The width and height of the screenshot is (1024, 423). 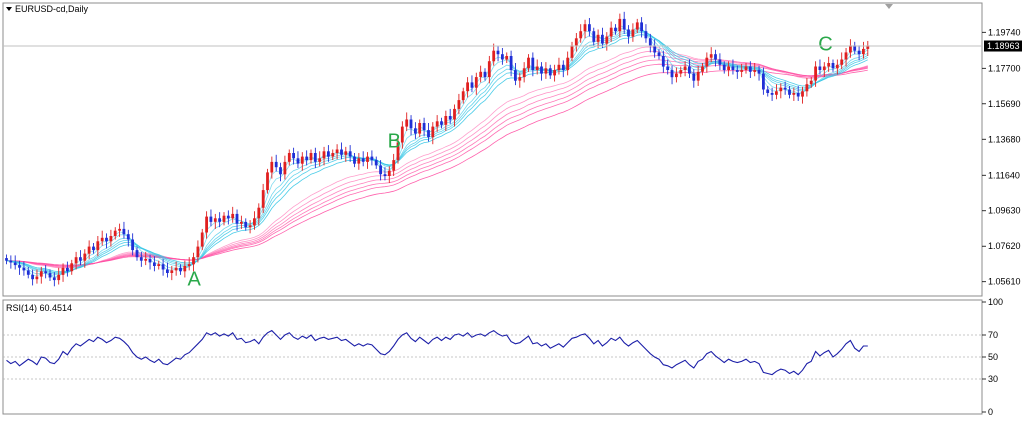 I want to click on rsi-tick-label: 50, so click(x=993, y=357).